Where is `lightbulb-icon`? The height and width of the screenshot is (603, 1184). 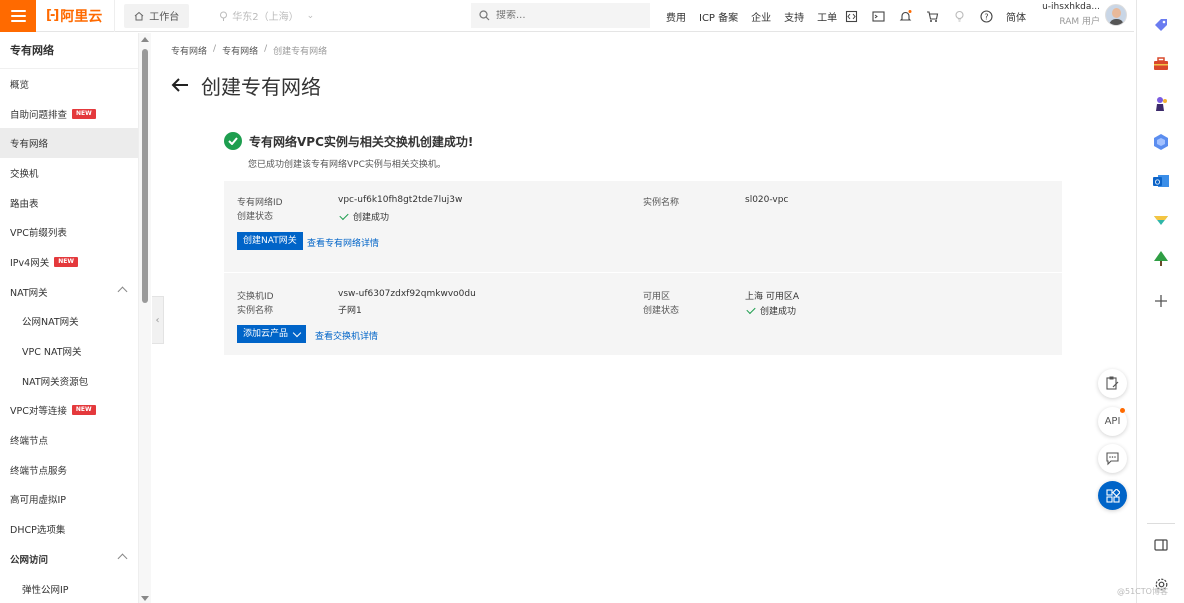
lightbulb-icon is located at coordinates (959, 16).